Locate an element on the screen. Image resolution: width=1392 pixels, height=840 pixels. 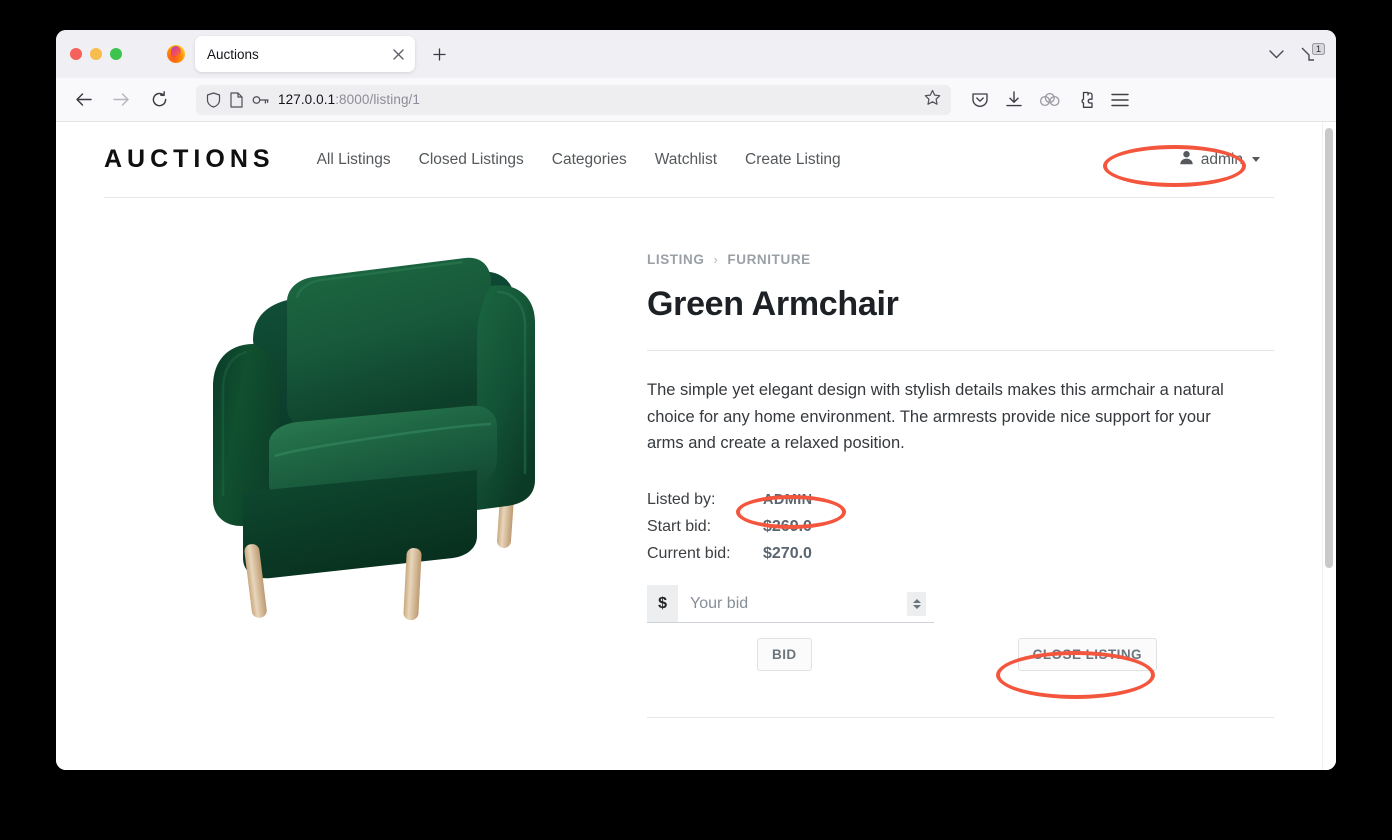
currency-prefix: $ is located at coordinates (663, 604).